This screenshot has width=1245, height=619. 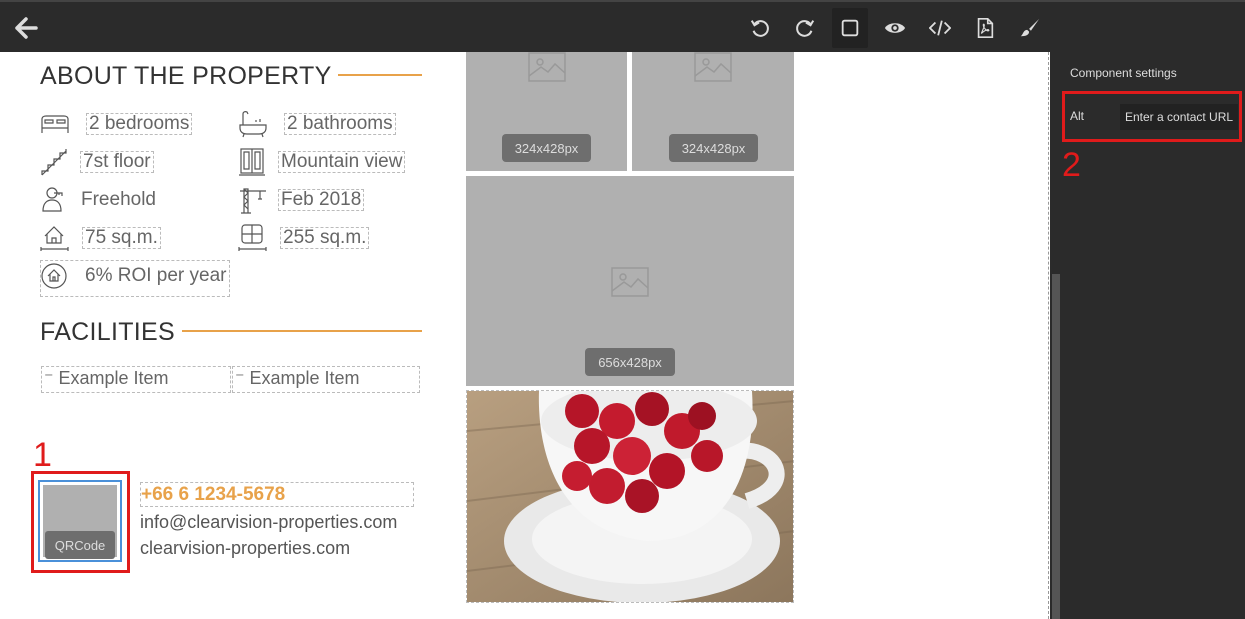 What do you see at coordinates (895, 28) in the screenshot?
I see `eye-icon` at bounding box center [895, 28].